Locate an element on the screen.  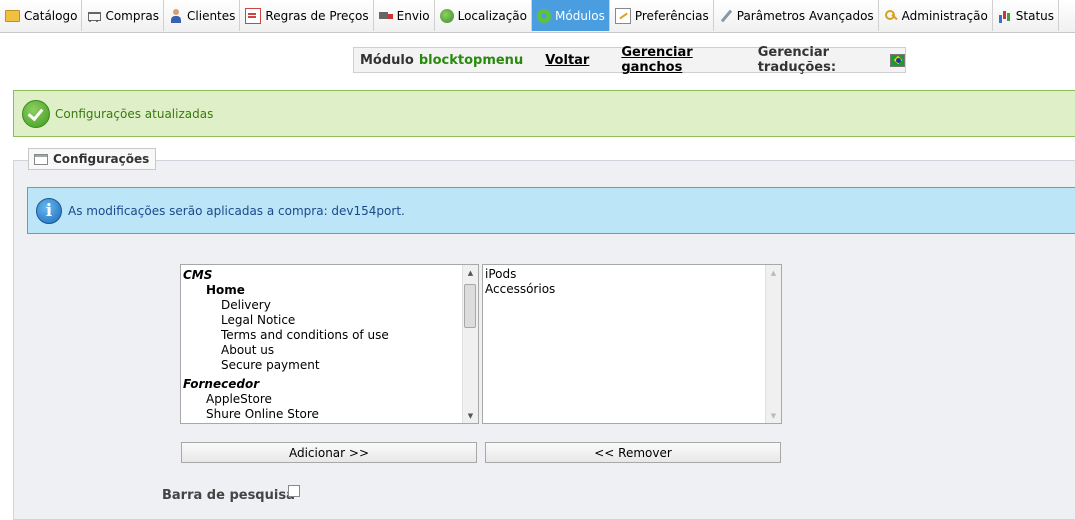
tab-3: Regras de Preços is located at coordinates (307, 15).